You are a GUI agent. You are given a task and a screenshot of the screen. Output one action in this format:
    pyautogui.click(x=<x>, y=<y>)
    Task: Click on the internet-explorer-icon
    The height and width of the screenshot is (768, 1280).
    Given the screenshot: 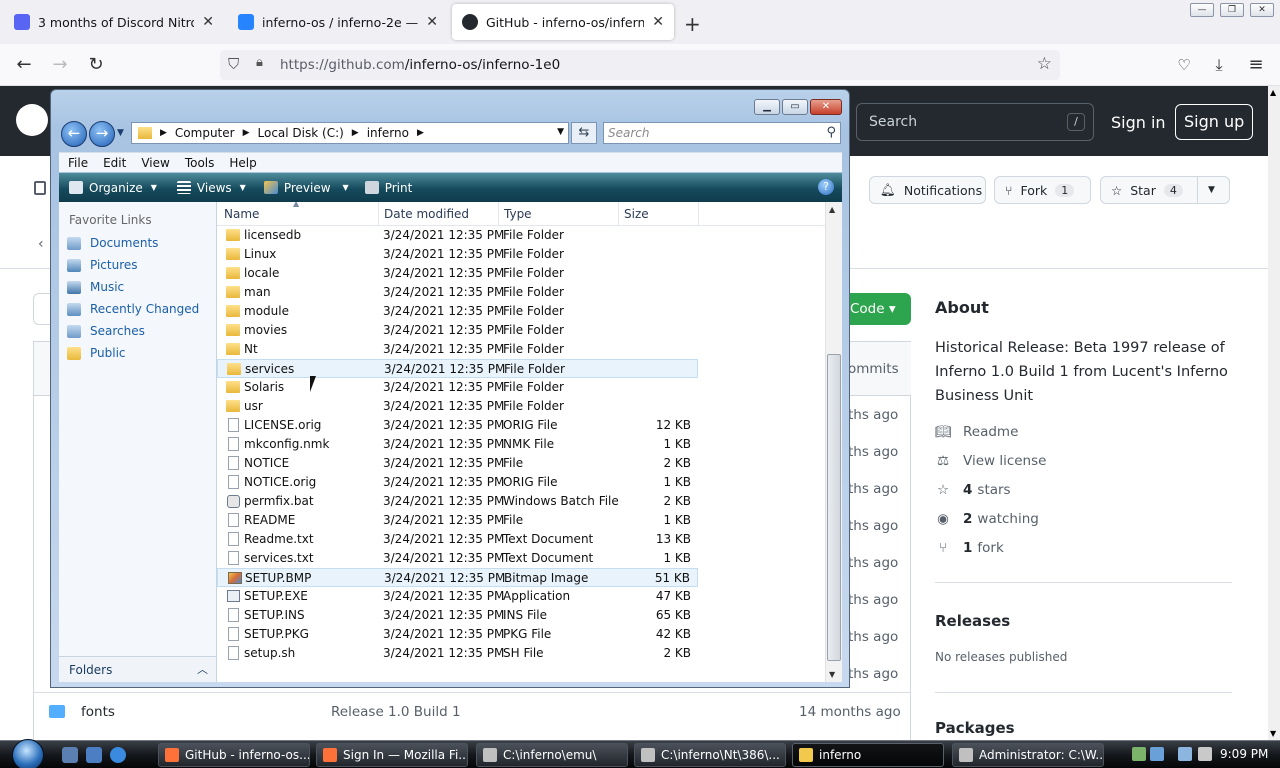 What is the action you would take?
    pyautogui.click(x=118, y=755)
    